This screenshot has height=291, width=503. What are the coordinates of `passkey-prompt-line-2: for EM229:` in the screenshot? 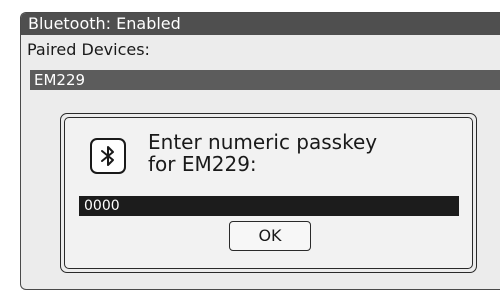 It's located at (202, 164).